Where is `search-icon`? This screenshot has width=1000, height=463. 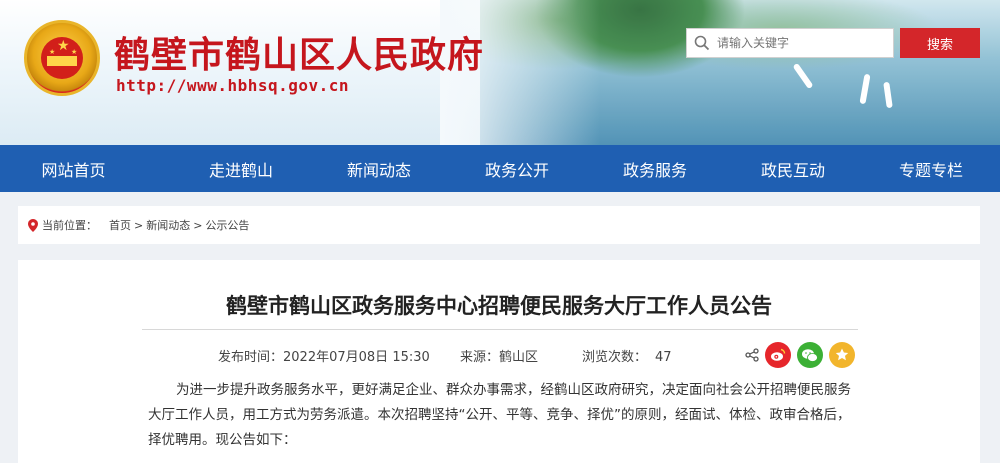
search-icon is located at coordinates (702, 43).